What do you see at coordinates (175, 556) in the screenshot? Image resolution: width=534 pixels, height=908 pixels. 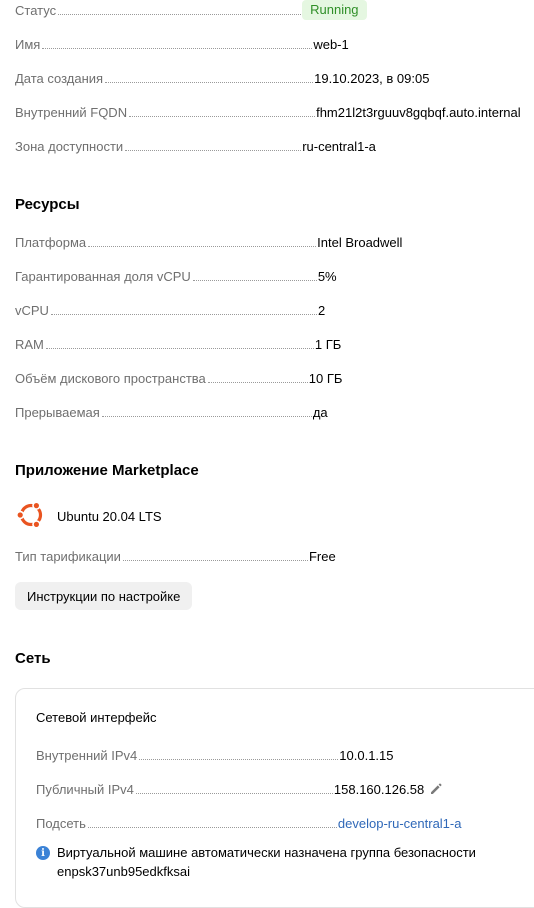 I see `billing-row: Тип тарификации Free` at bounding box center [175, 556].